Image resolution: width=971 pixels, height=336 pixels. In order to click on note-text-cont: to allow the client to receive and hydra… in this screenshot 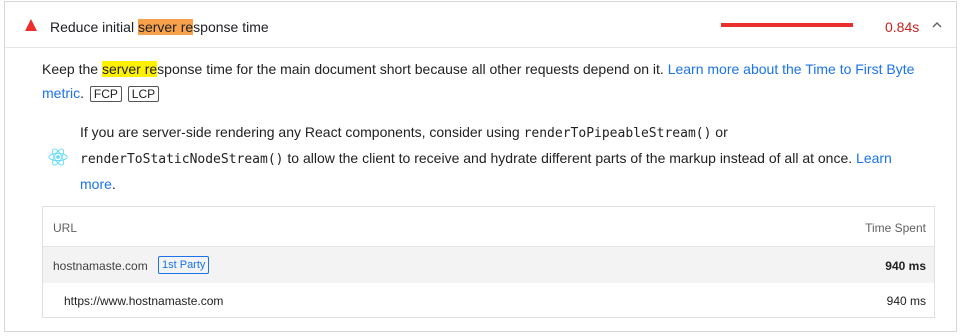, I will do `click(570, 158)`.